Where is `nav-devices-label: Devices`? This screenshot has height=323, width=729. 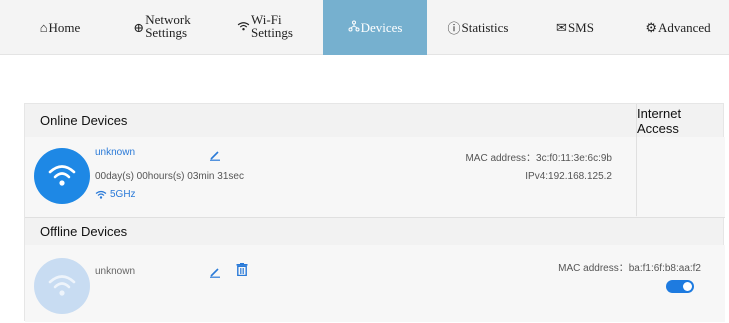
nav-devices-label: Devices is located at coordinates (381, 27).